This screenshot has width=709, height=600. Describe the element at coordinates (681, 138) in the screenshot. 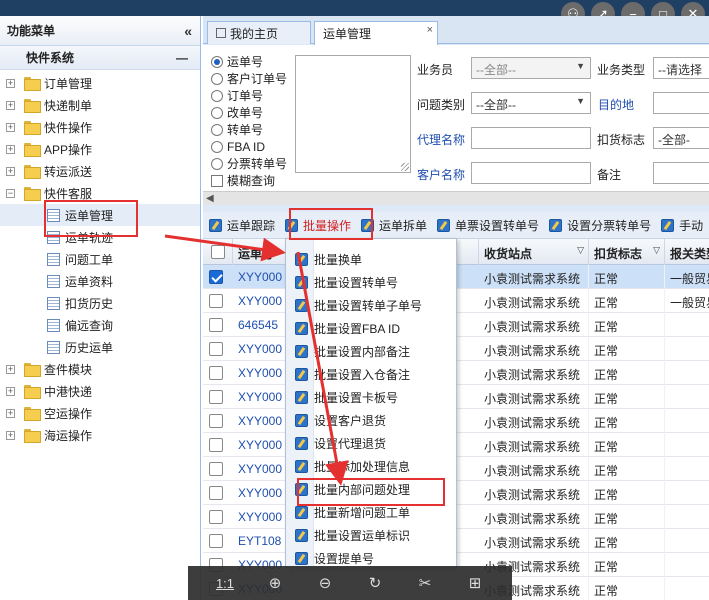

I see `hold-select: -全部-` at that location.